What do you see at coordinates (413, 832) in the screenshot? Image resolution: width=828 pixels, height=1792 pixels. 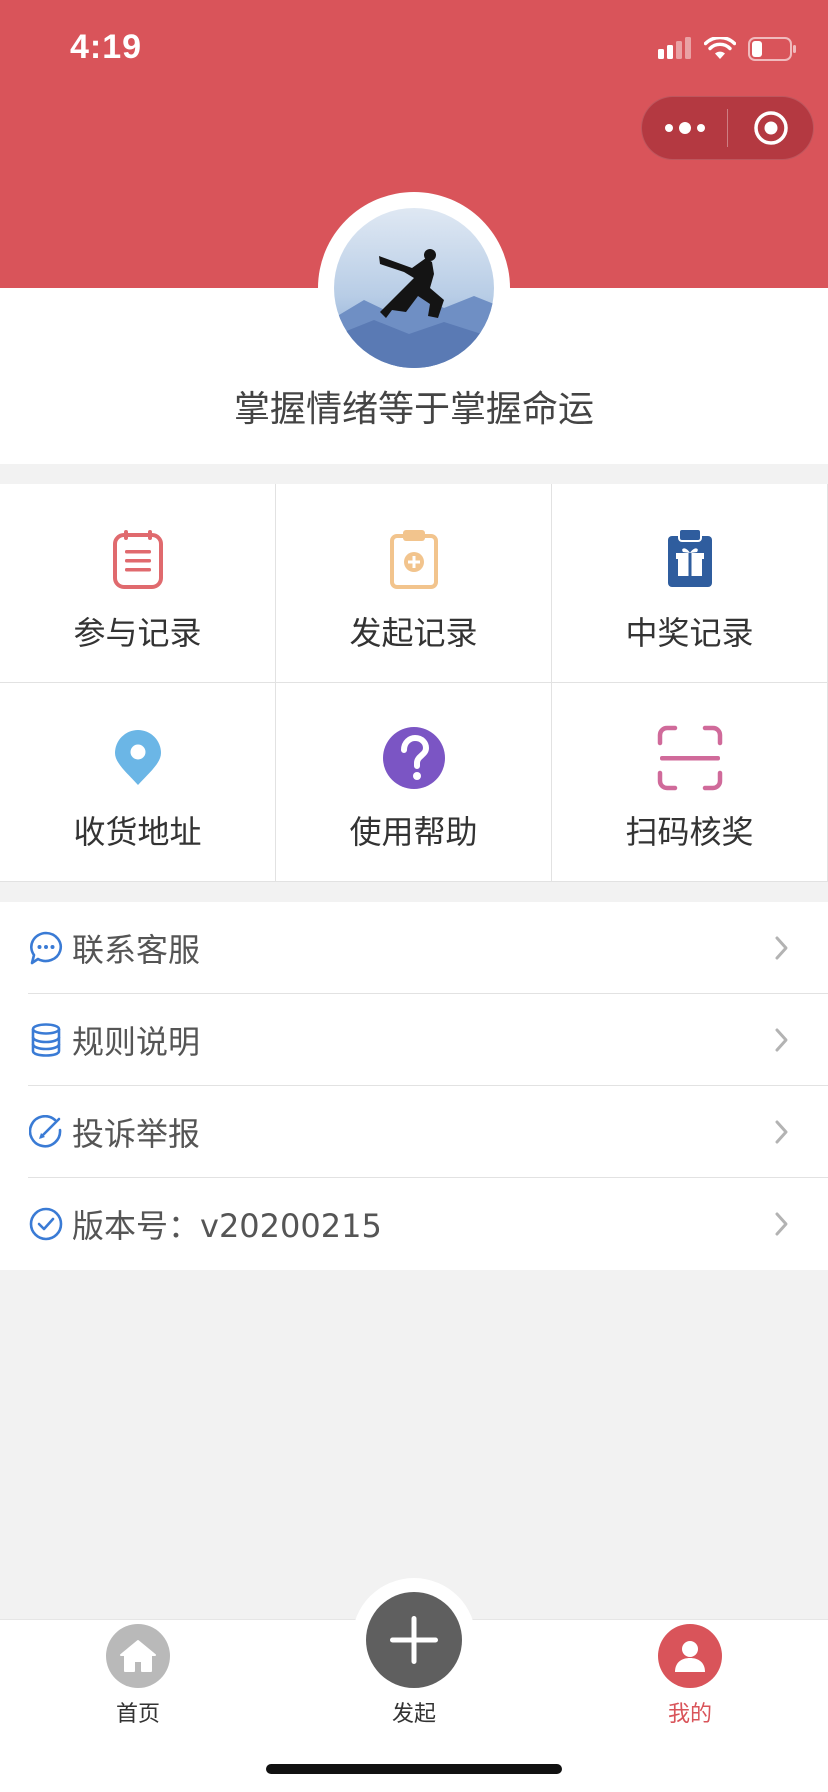 I see `grid-item-label: 使用帮助` at bounding box center [413, 832].